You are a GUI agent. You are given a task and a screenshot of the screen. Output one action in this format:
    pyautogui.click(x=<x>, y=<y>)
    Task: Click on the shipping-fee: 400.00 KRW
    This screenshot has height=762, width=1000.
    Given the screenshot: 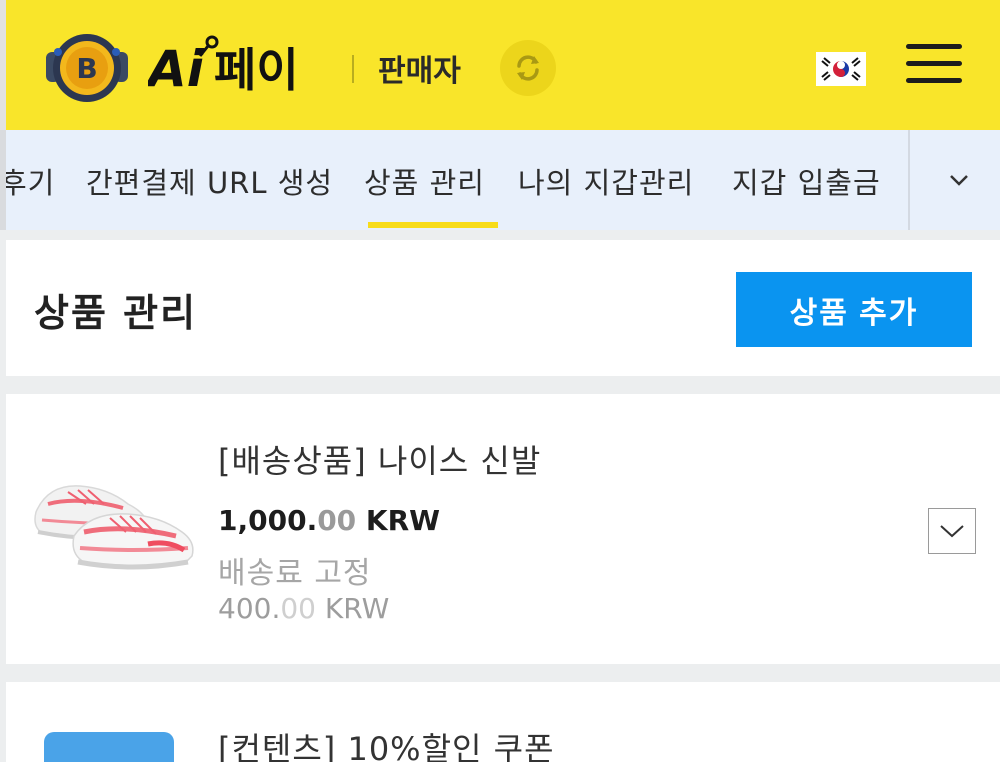 What is the action you would take?
    pyautogui.click(x=303, y=608)
    